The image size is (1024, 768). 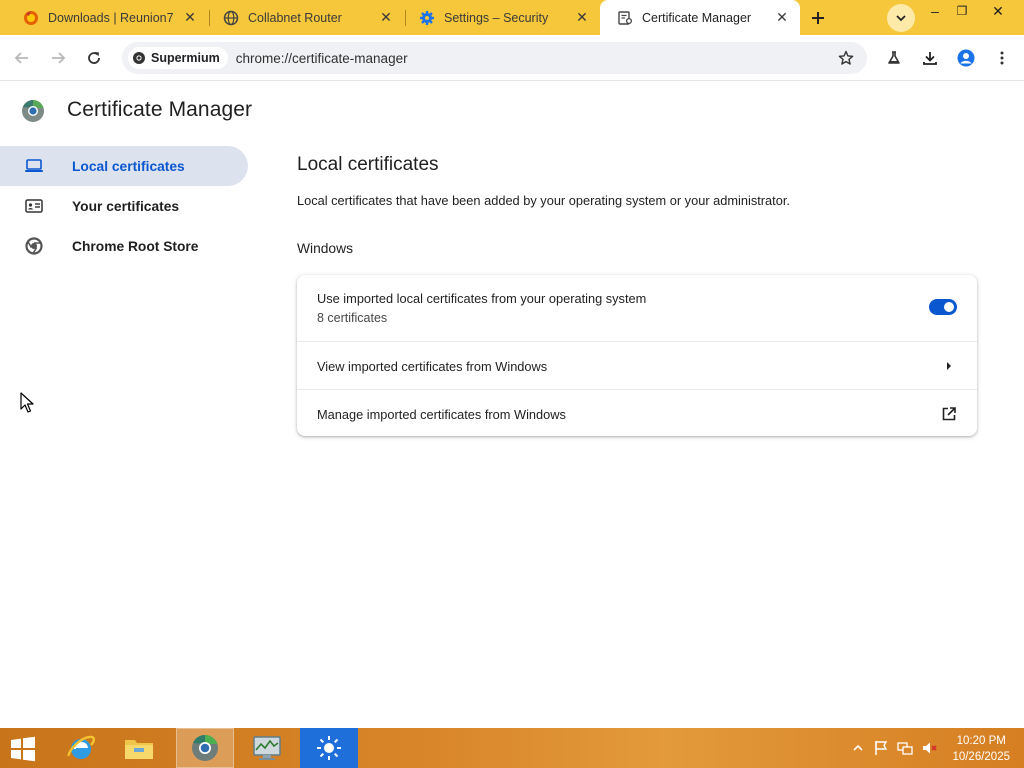 I want to click on clock-date: 10/26/2025, so click(x=981, y=757).